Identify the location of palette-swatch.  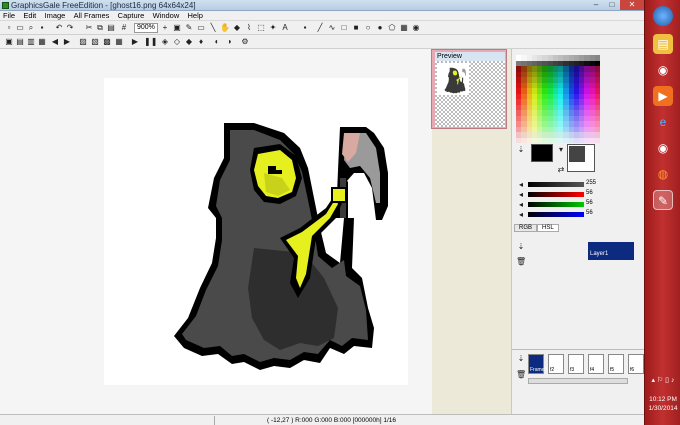
(597, 140).